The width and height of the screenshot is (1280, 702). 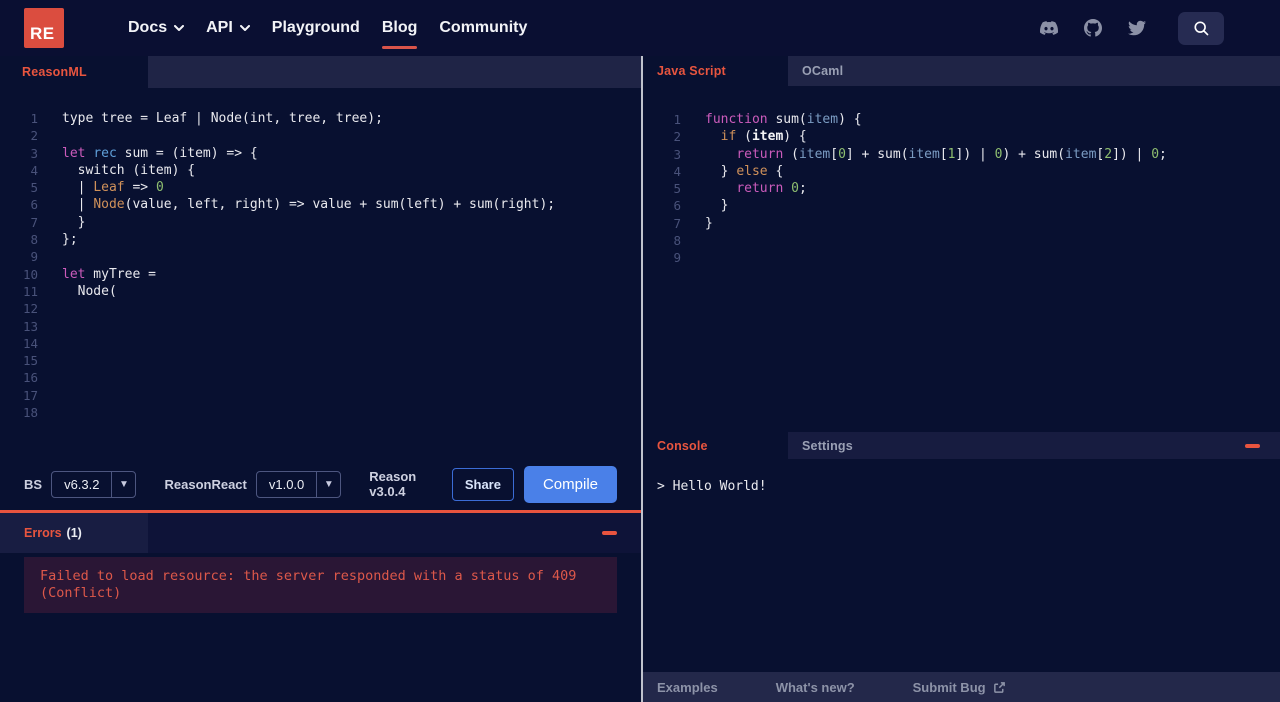 What do you see at coordinates (205, 484) in the screenshot?
I see `reasonreact-label: ReasonReact` at bounding box center [205, 484].